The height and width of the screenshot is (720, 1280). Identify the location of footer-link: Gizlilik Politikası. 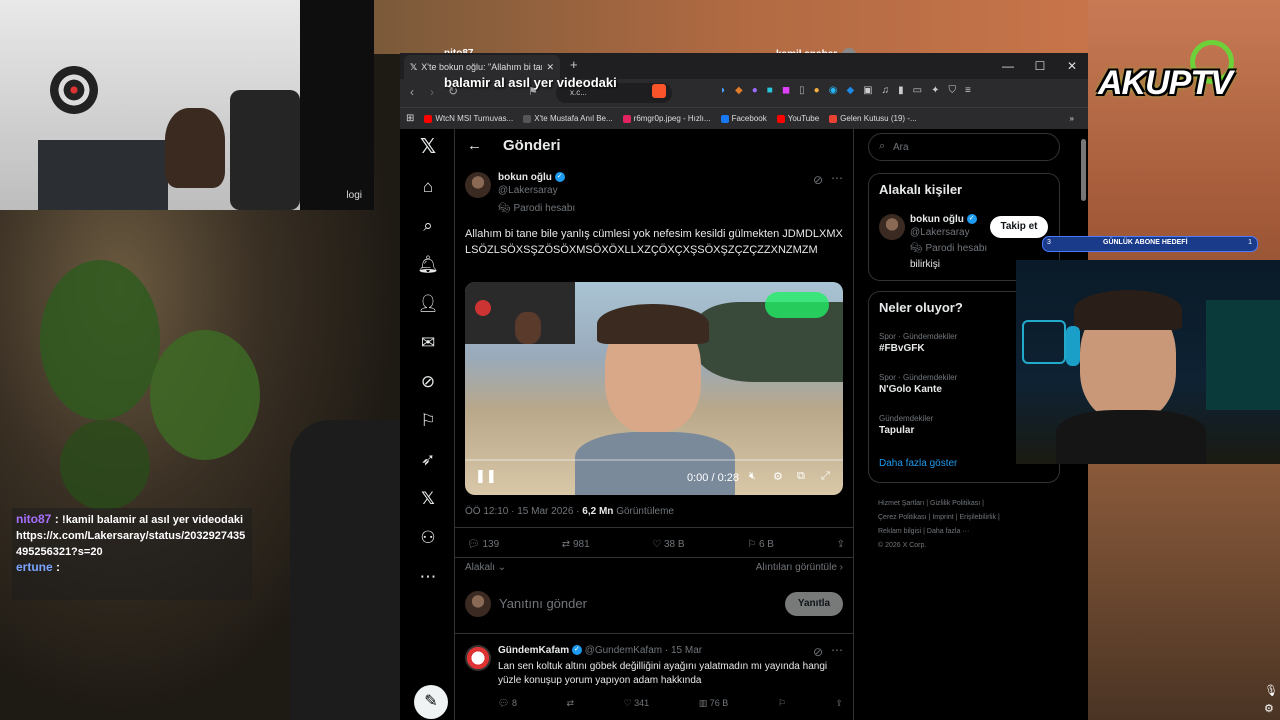
(955, 503).